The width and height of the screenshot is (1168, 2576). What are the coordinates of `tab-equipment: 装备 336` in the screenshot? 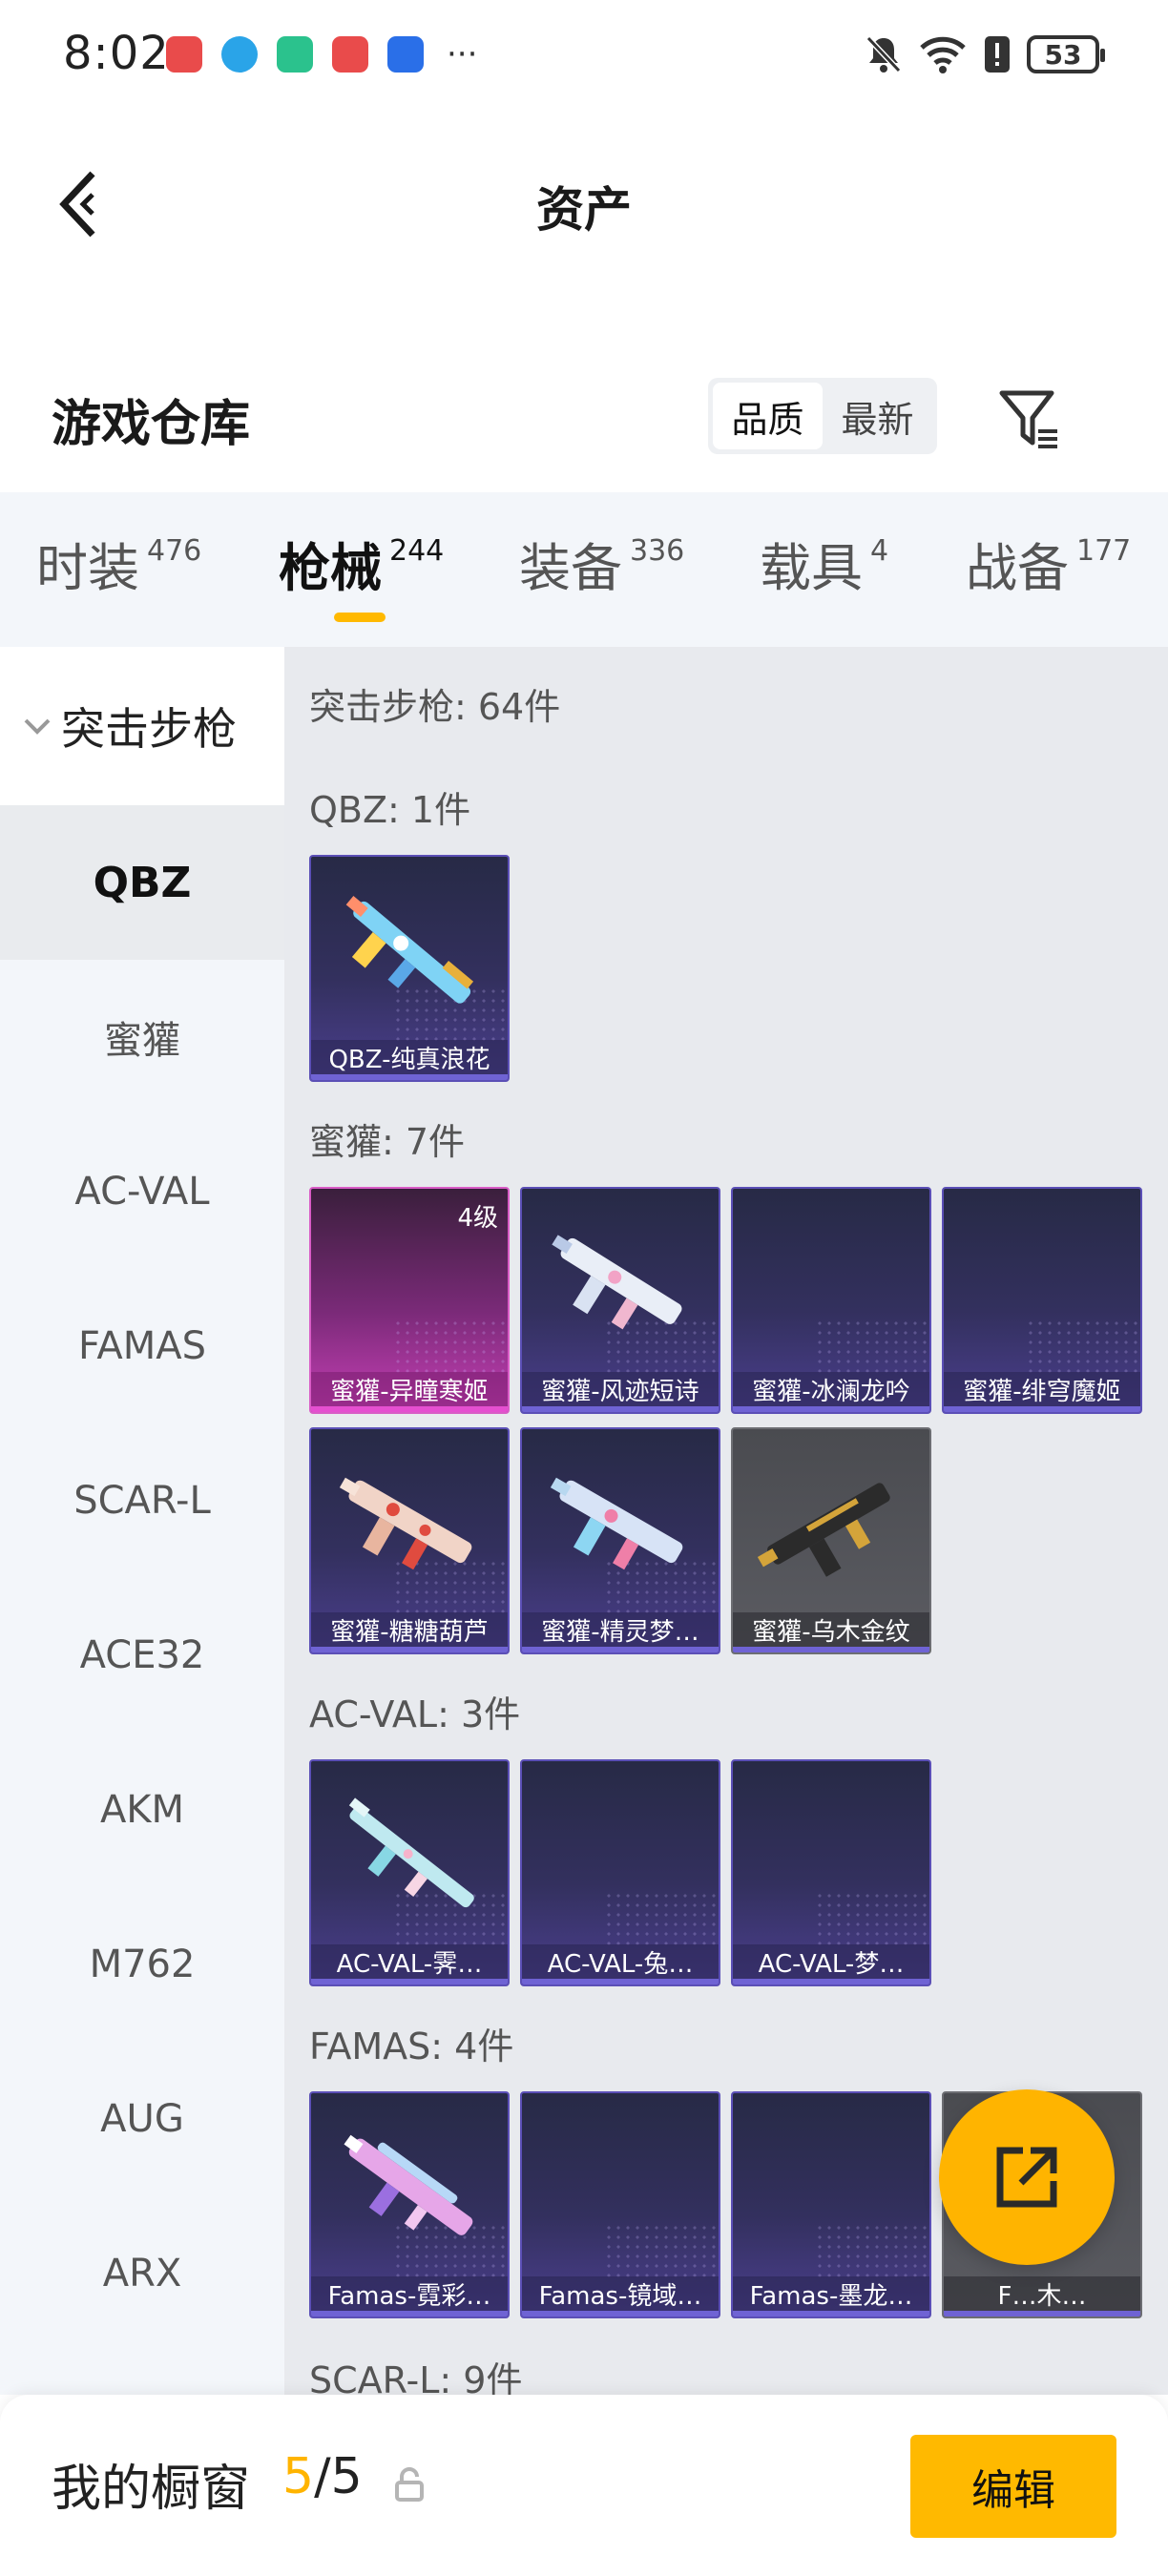 It's located at (601, 566).